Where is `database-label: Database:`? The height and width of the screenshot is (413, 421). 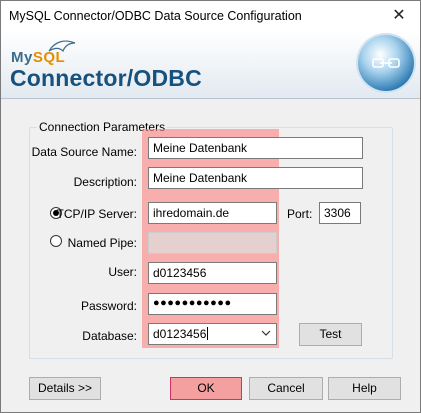 database-label: Database: is located at coordinates (109, 336).